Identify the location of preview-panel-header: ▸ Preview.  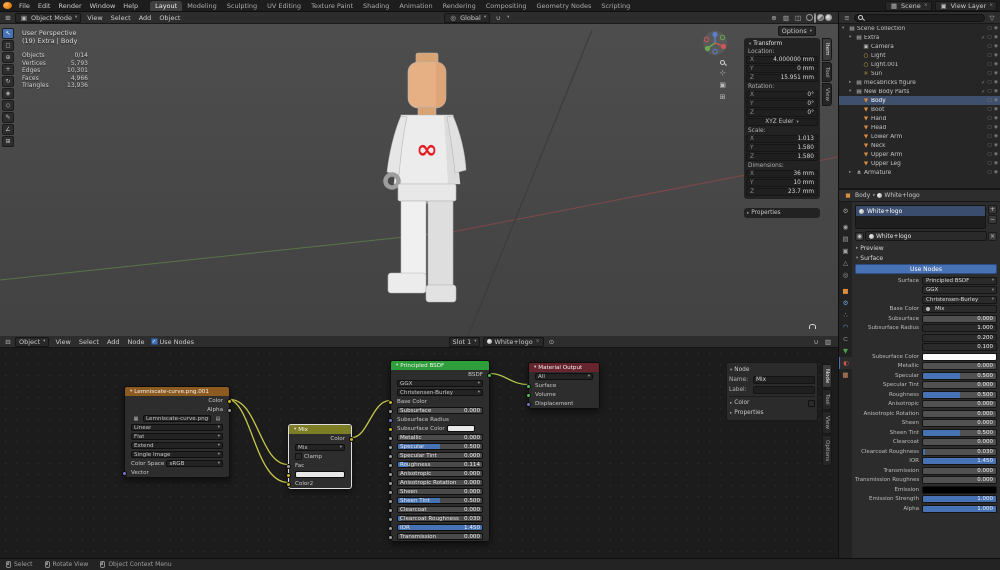
(926, 248).